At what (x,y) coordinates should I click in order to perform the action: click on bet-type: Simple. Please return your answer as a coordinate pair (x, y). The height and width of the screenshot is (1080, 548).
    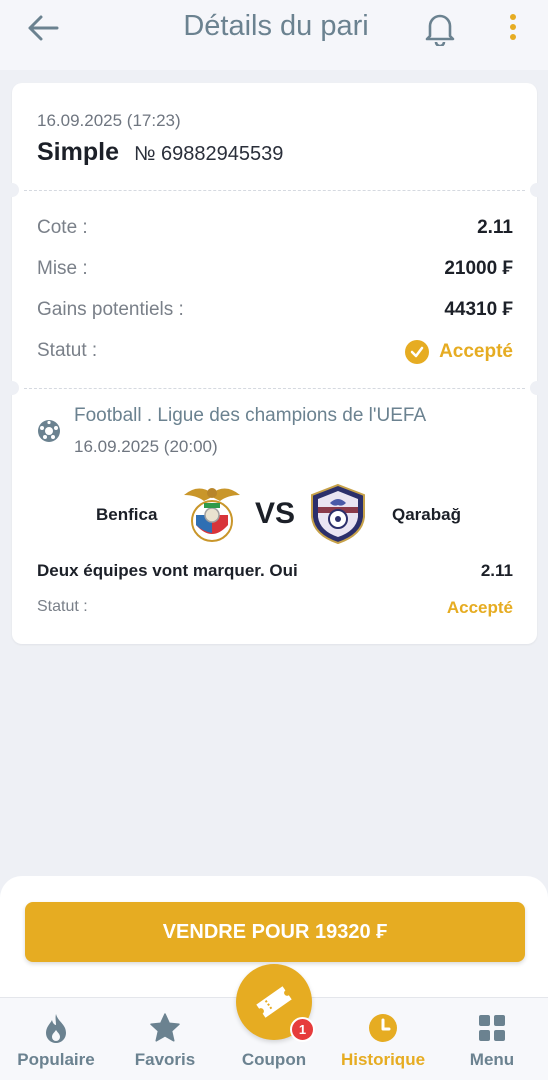
    Looking at the image, I should click on (78, 152).